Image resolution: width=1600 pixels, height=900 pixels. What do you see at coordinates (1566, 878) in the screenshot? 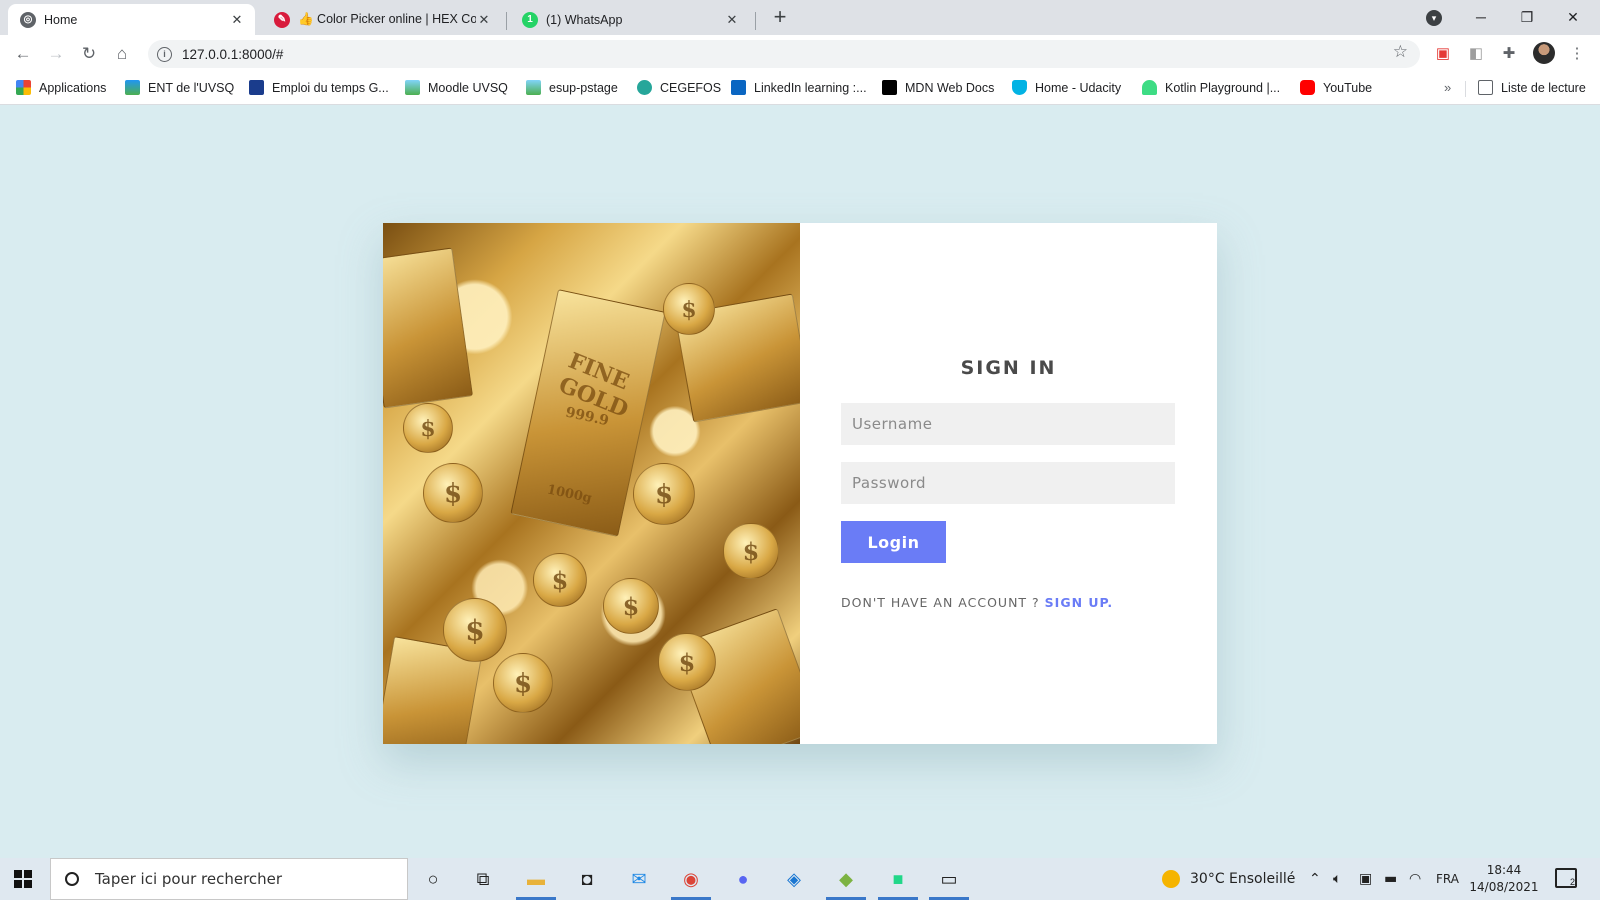
I see `notification-center-icon: 2` at bounding box center [1566, 878].